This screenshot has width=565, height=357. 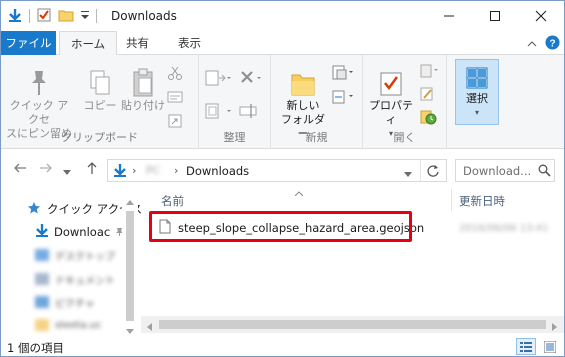 I want to click on move-to-icon, so click(x=218, y=79).